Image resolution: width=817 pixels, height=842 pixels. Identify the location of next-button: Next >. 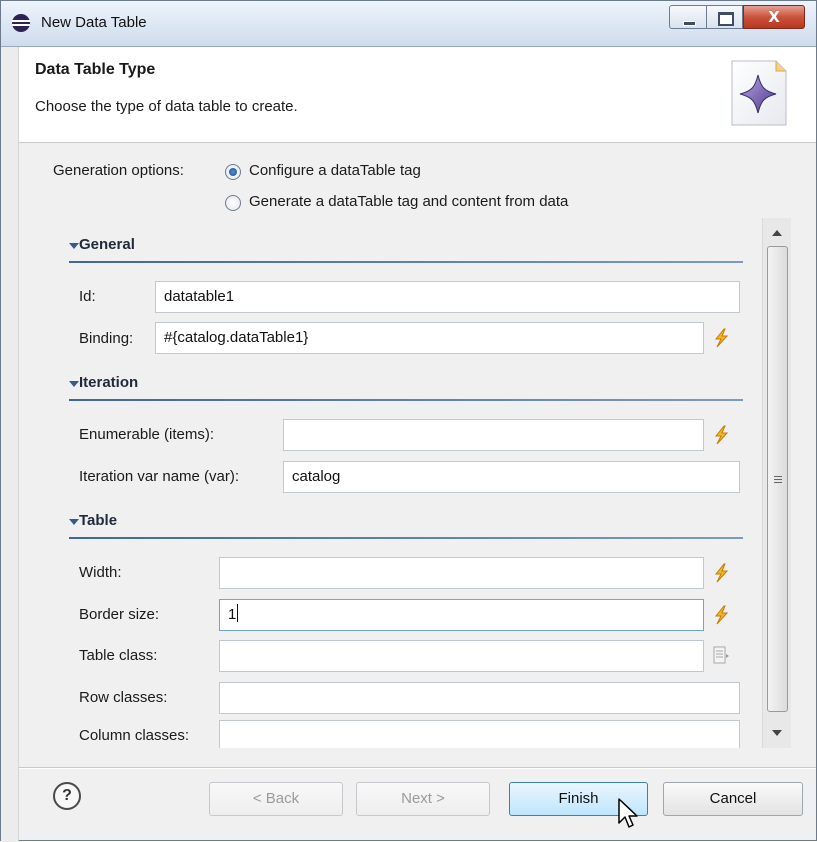
(423, 799).